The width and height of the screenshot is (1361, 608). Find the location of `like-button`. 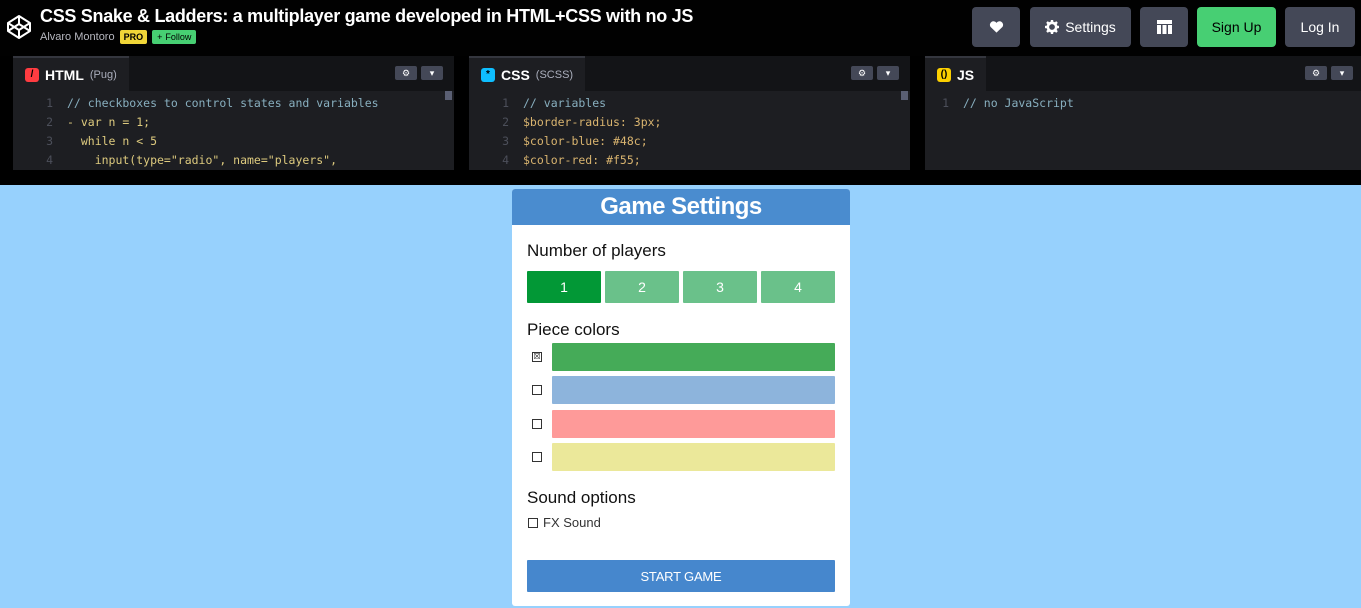

like-button is located at coordinates (996, 27).